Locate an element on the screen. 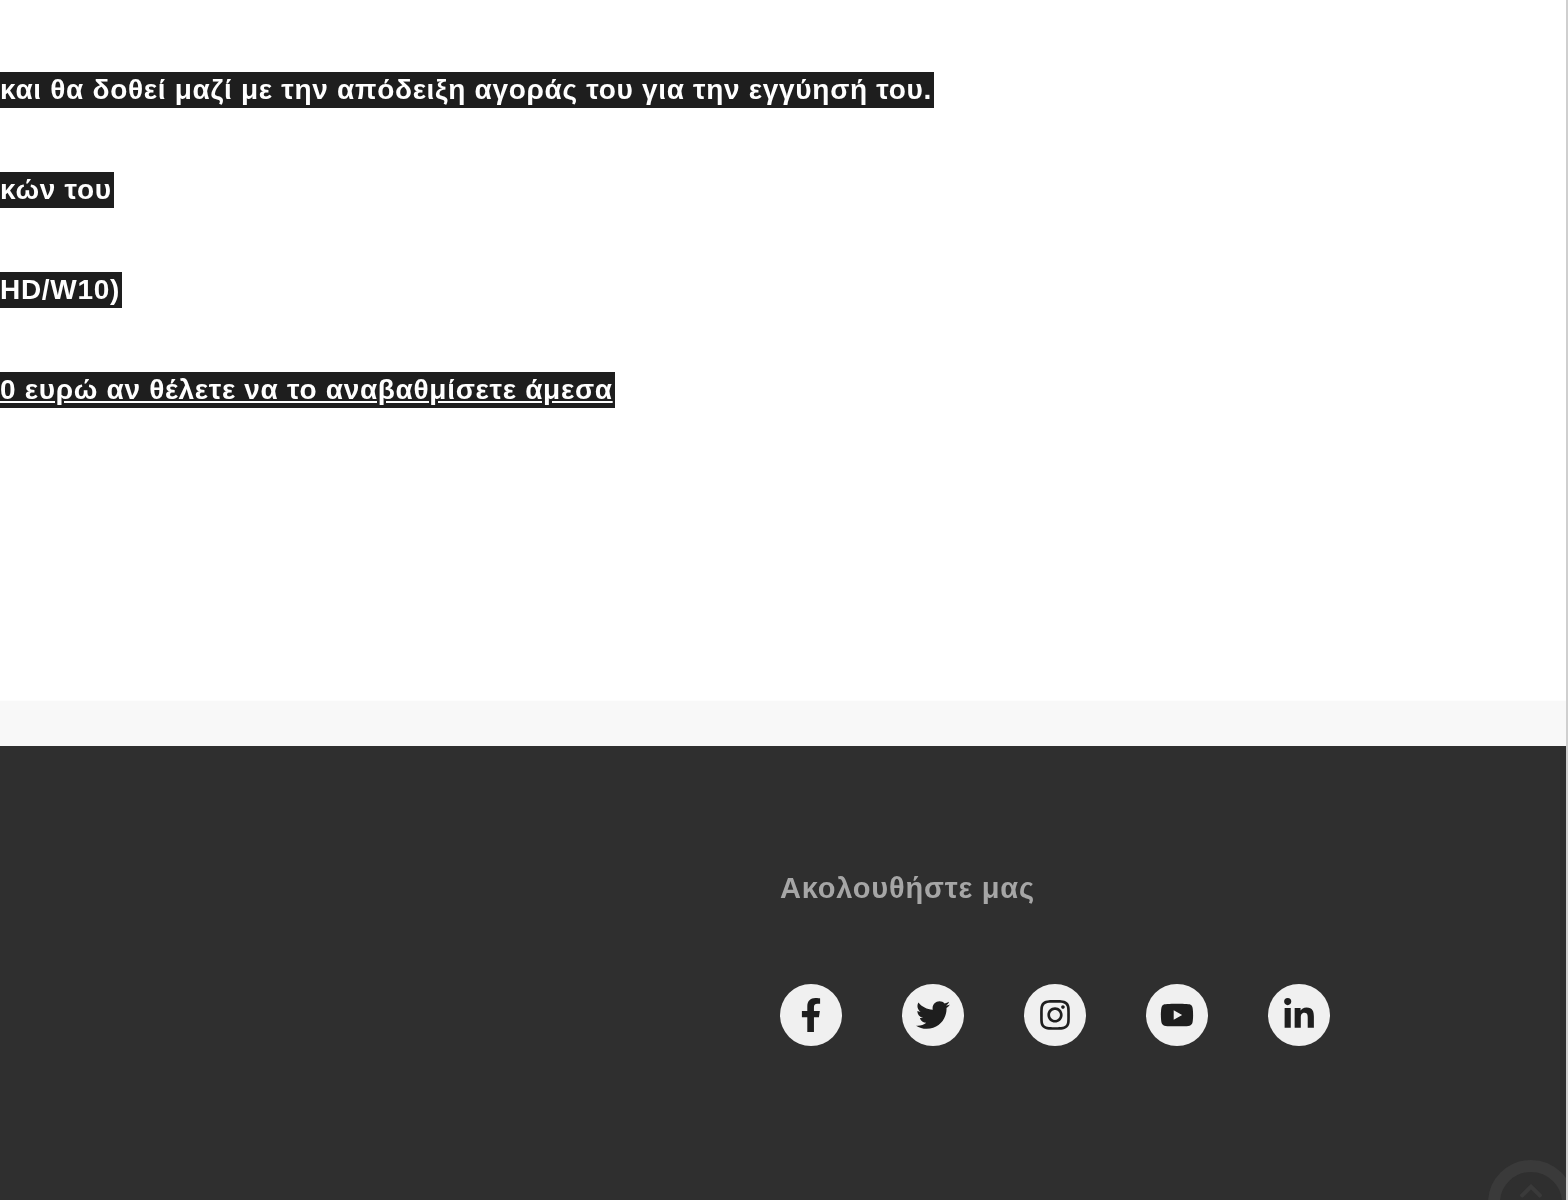 Image resolution: width=1568 pixels, height=1200 pixels. follow-us-heading: Ακολουθήστε μας is located at coordinates (907, 888).